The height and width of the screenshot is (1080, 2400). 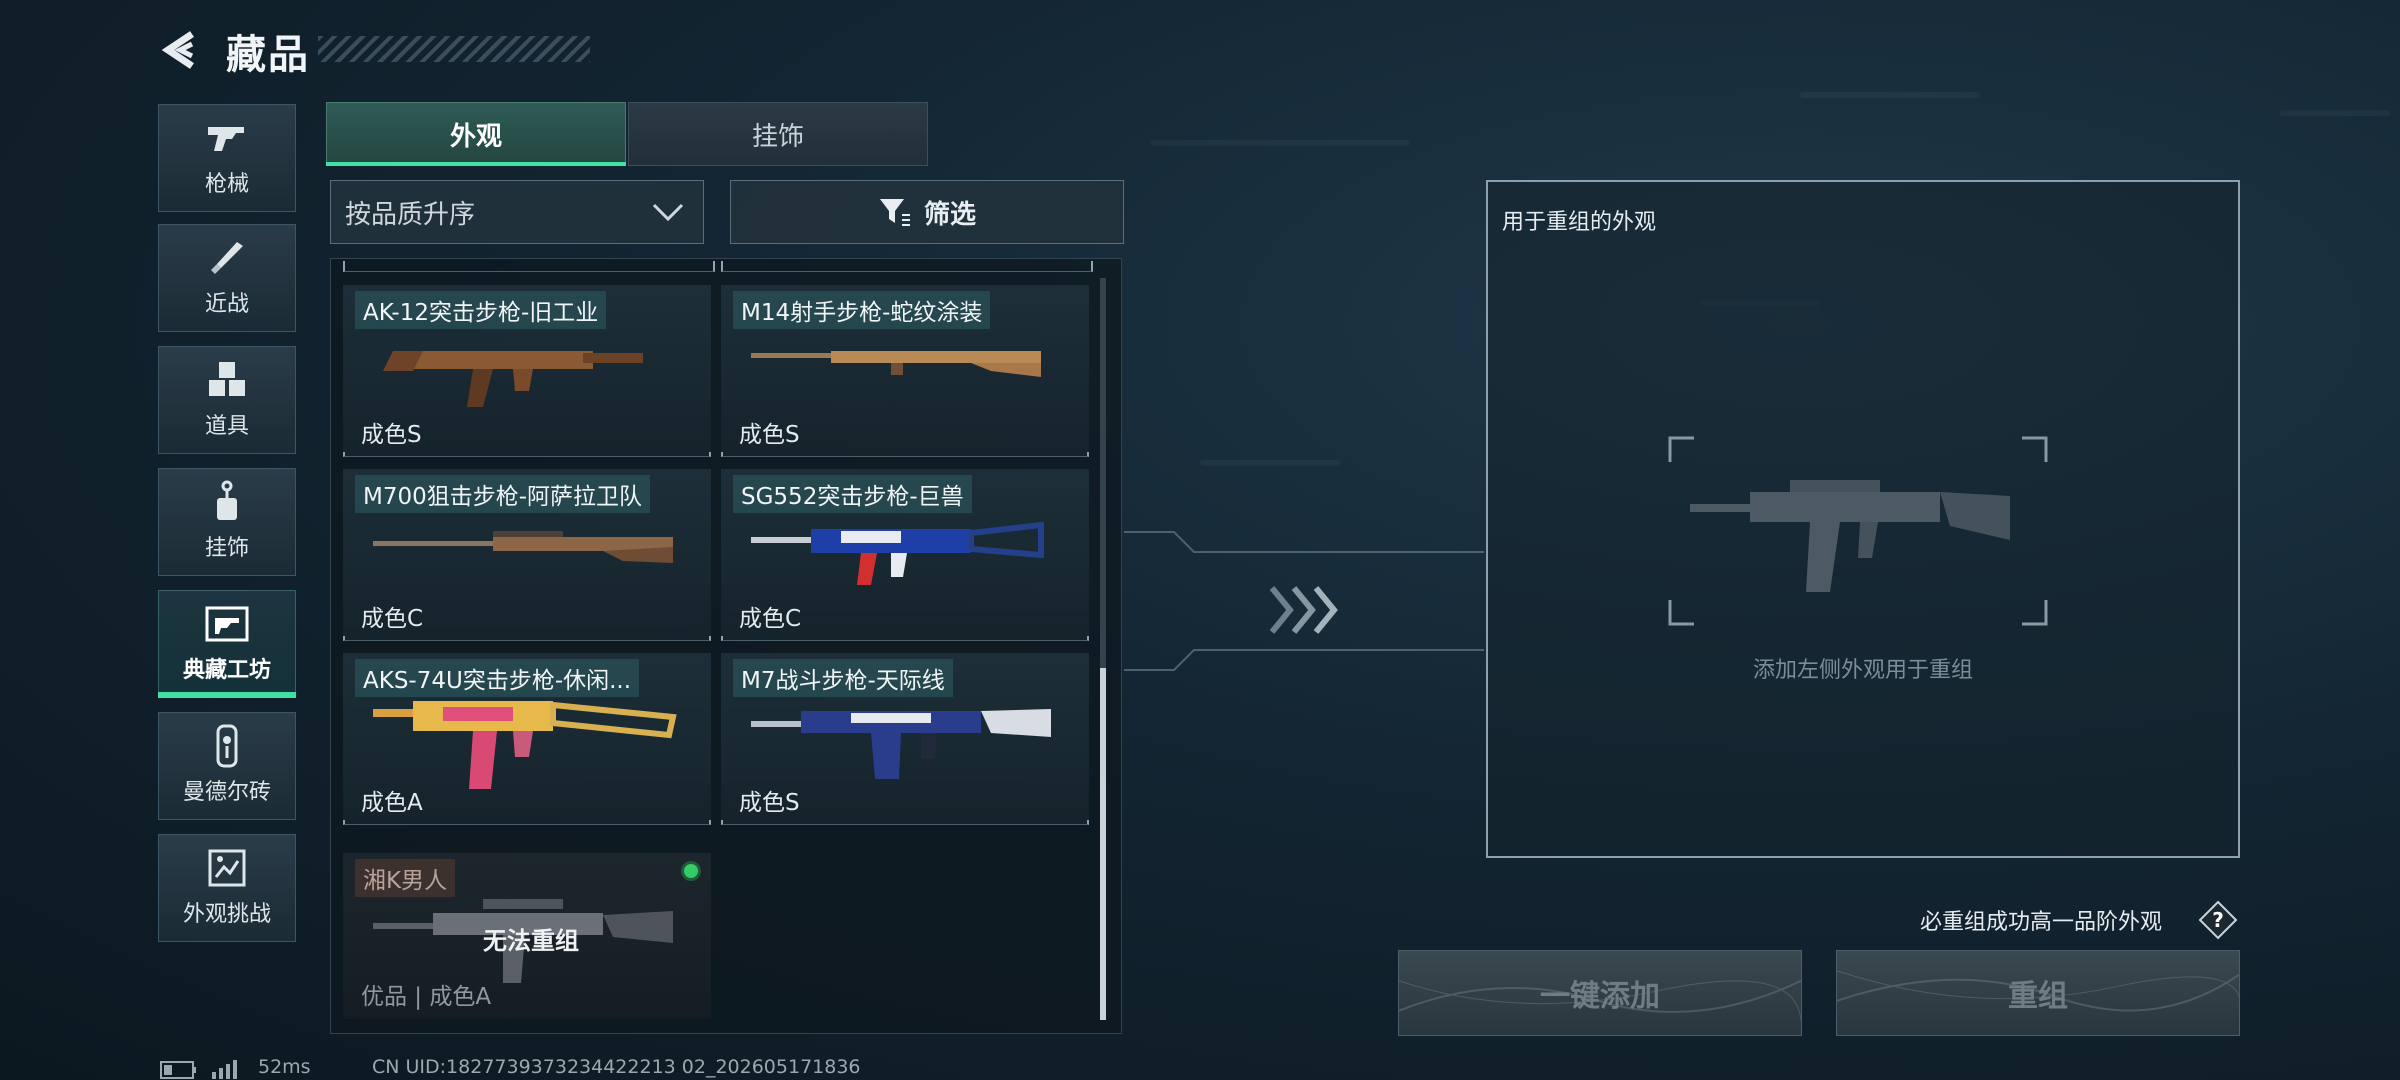 I want to click on skin-card: AK-12突击步枪-旧工业 成色S, so click(x=527, y=371).